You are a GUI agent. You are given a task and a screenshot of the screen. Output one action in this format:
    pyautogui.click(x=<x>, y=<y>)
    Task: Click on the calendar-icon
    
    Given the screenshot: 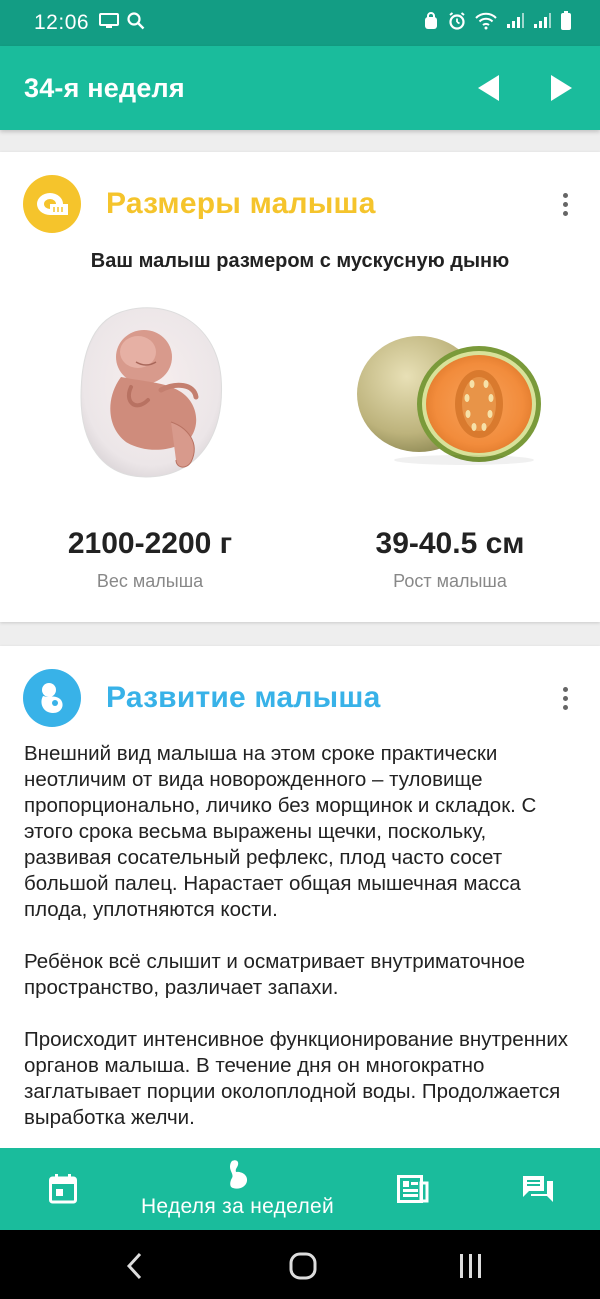 What is the action you would take?
    pyautogui.click(x=63, y=1189)
    